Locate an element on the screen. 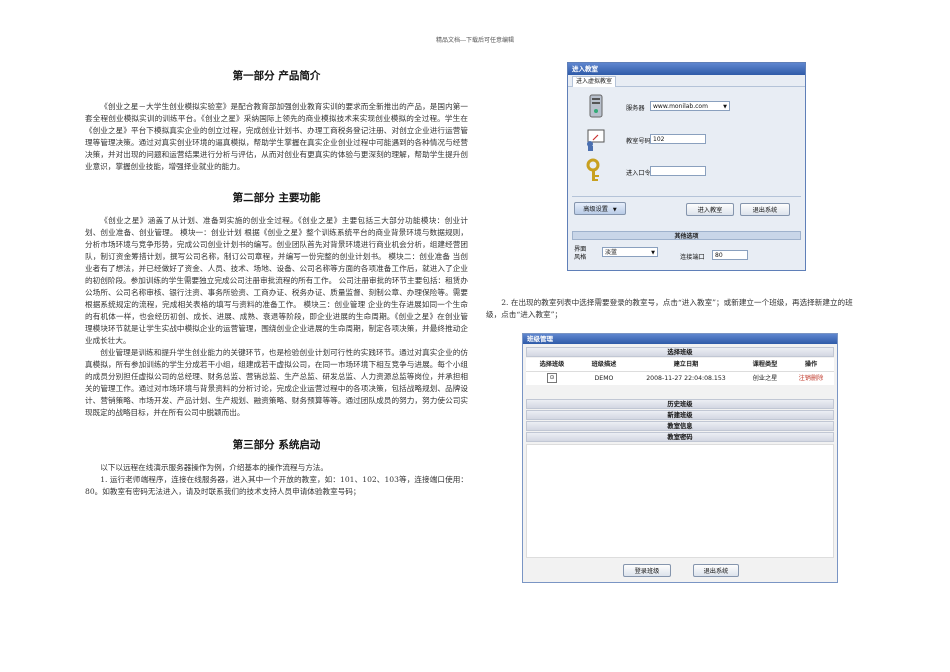 Image resolution: width=950 pixels, height=672 pixels. password-label: 进入口令 is located at coordinates (638, 173).